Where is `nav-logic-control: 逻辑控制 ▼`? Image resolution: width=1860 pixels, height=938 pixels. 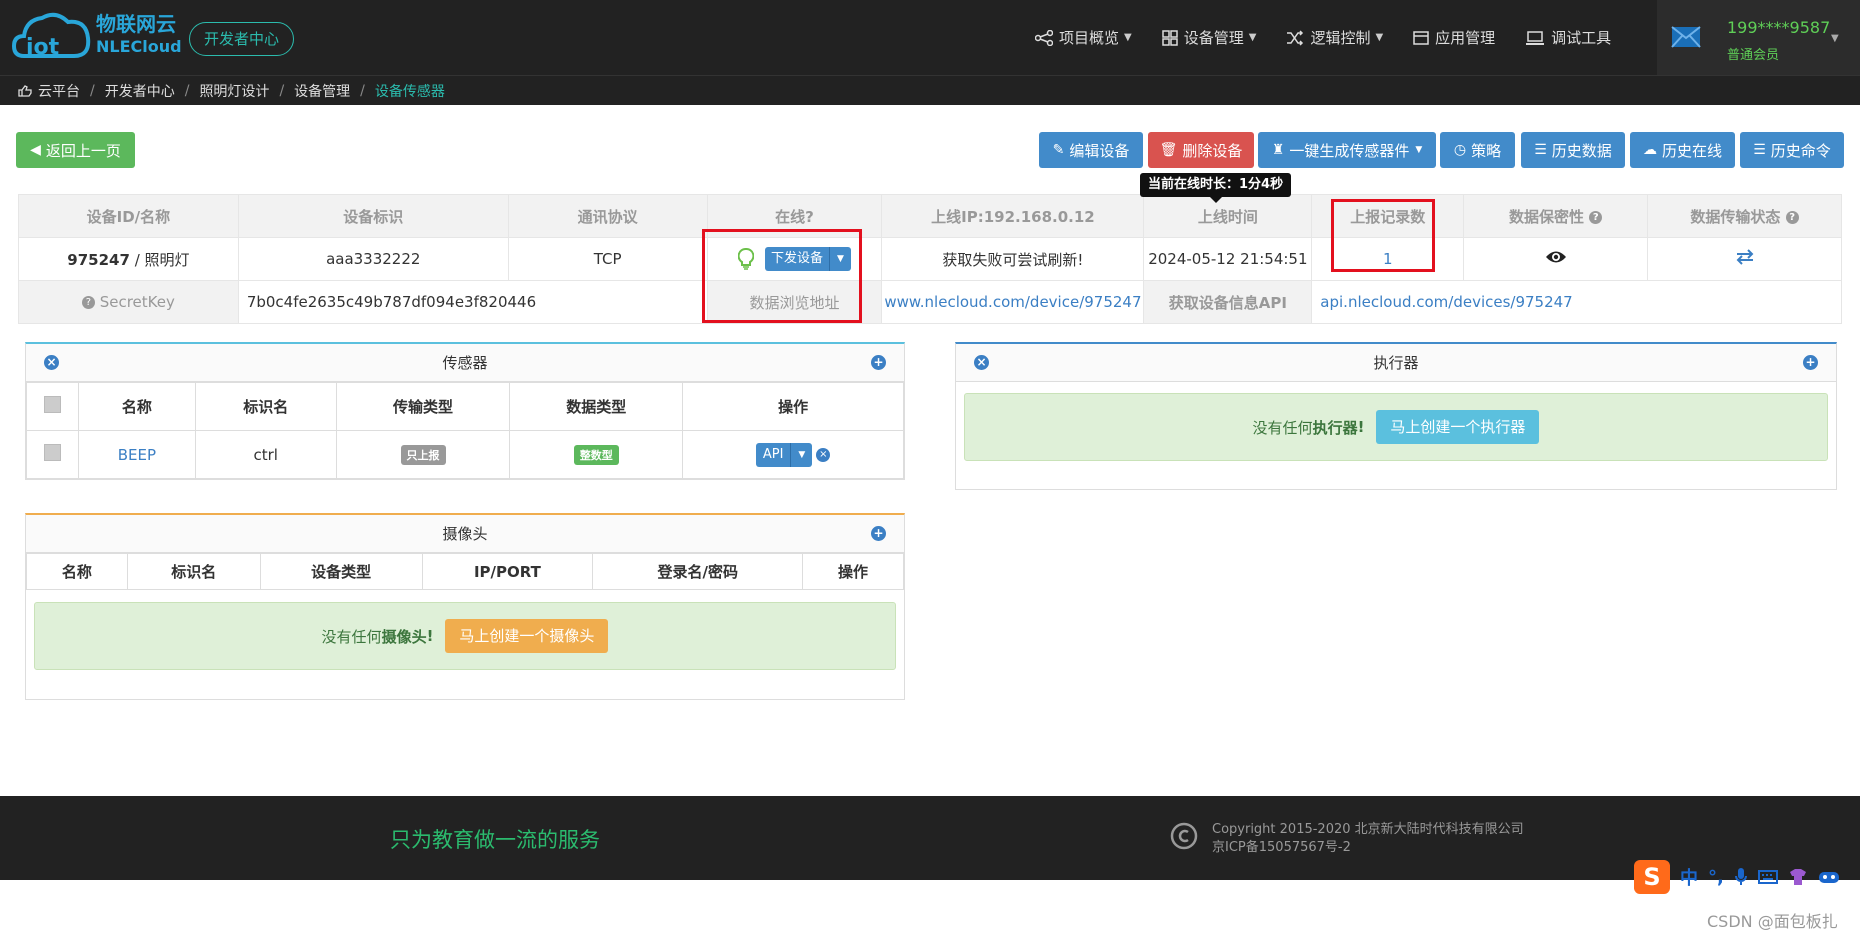 nav-logic-control: 逻辑控制 ▼ is located at coordinates (1334, 37).